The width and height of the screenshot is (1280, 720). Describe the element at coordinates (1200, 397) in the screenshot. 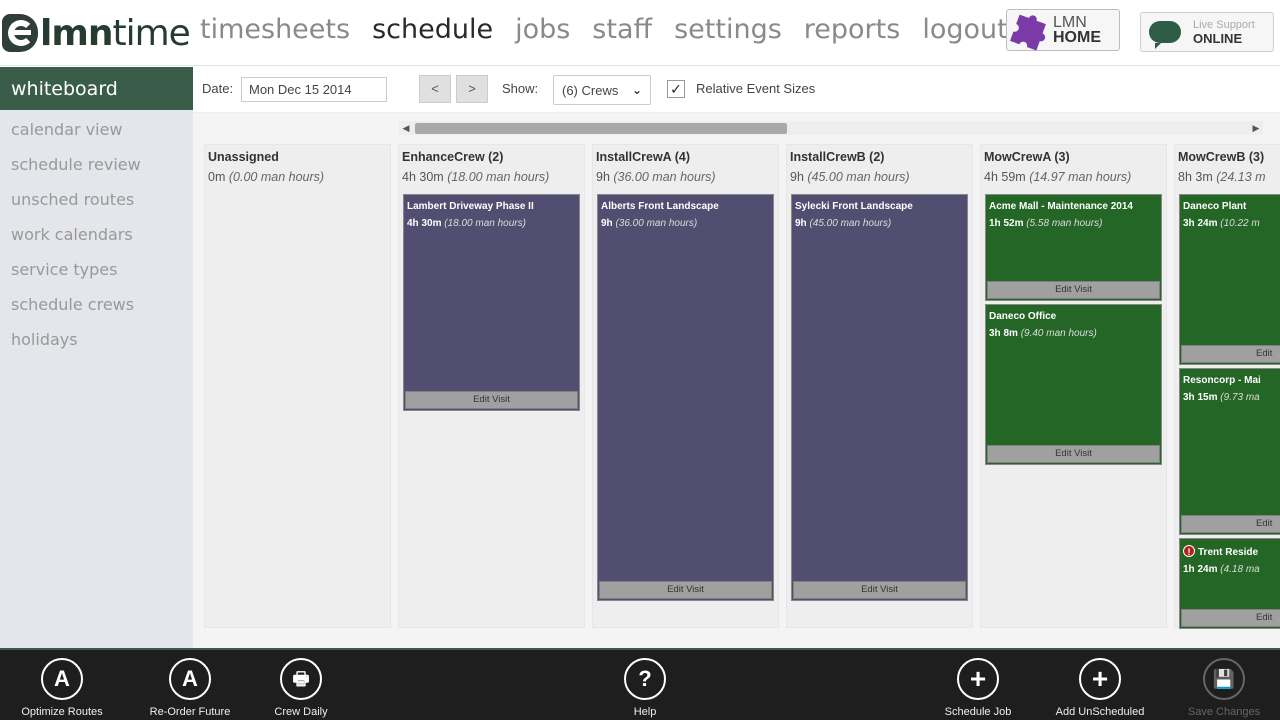

I see `visit-hours: 3h 15m` at that location.